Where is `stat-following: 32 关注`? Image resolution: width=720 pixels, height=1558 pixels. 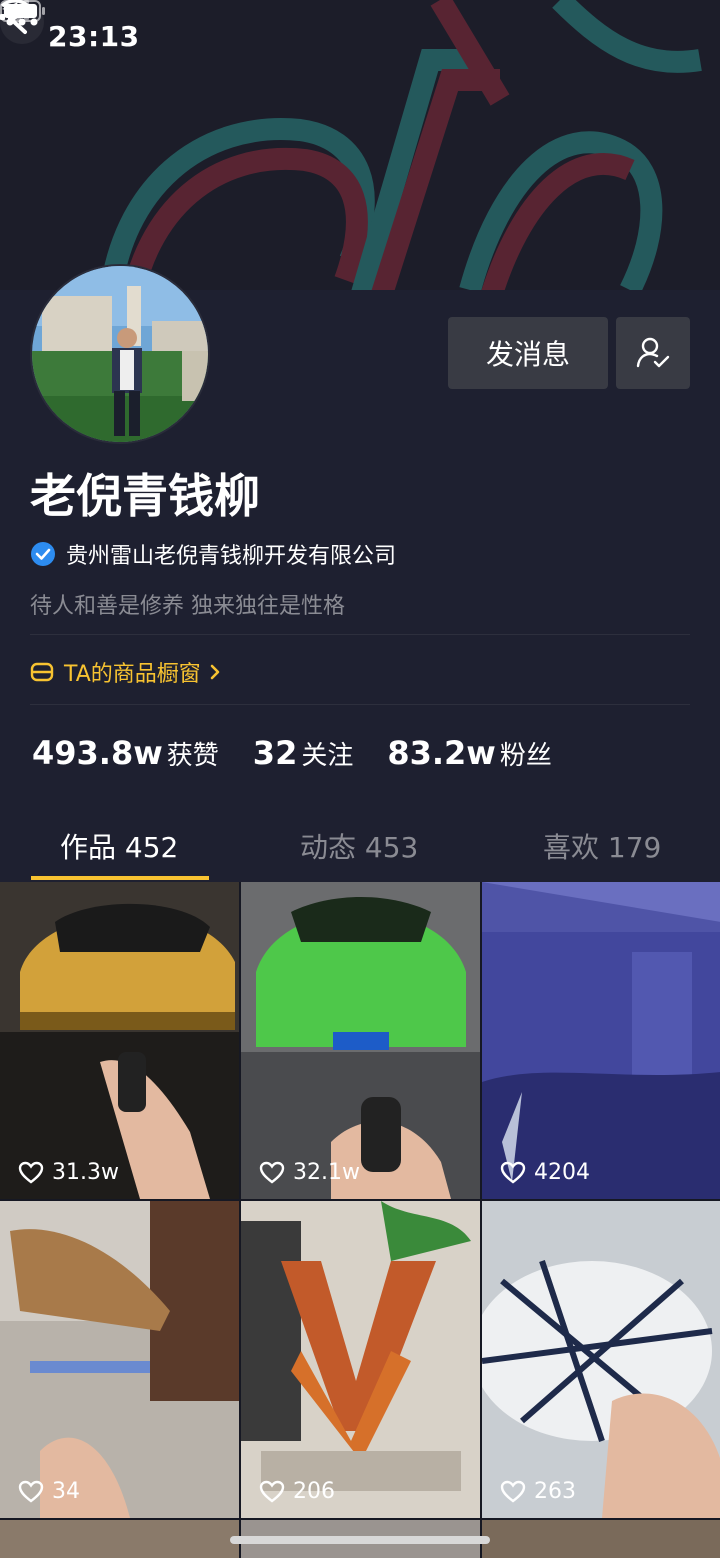 stat-following: 32 关注 is located at coordinates (303, 753).